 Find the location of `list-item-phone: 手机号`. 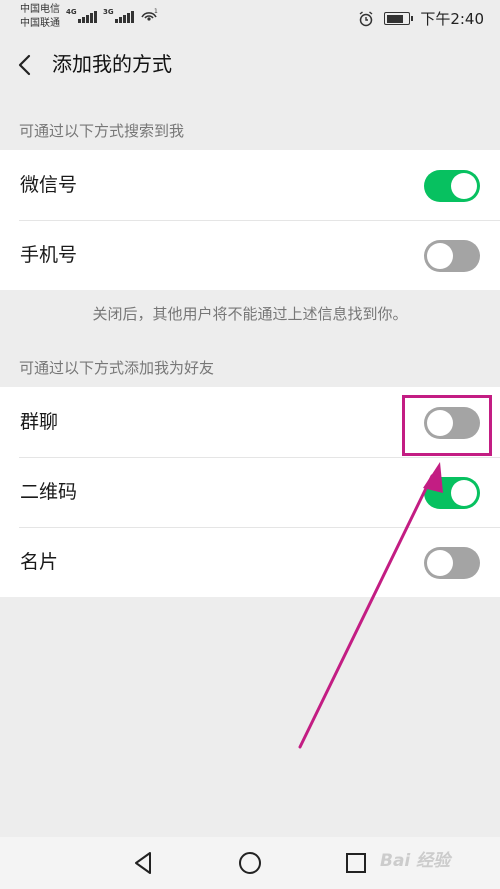

list-item-phone: 手机号 is located at coordinates (250, 255).